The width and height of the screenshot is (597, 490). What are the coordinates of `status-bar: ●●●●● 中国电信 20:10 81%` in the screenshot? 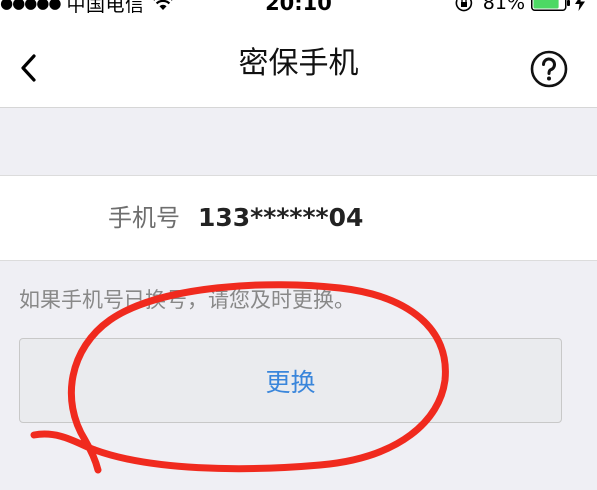 It's located at (298, 13).